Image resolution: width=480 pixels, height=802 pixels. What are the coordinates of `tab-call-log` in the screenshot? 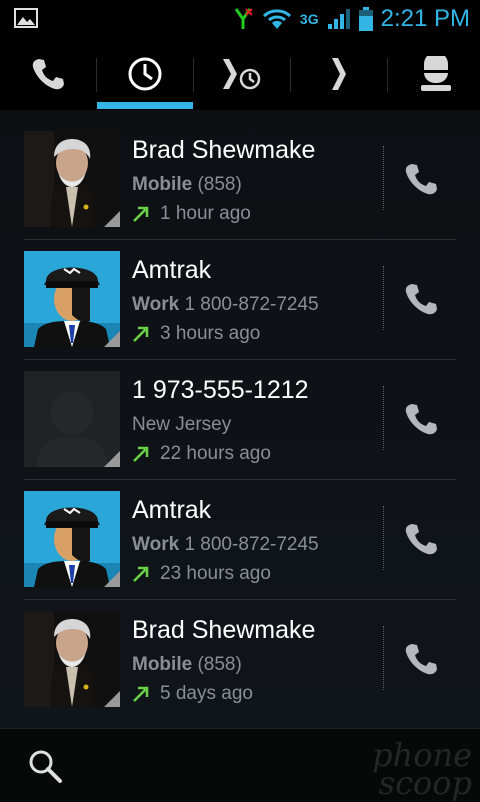 It's located at (145, 74).